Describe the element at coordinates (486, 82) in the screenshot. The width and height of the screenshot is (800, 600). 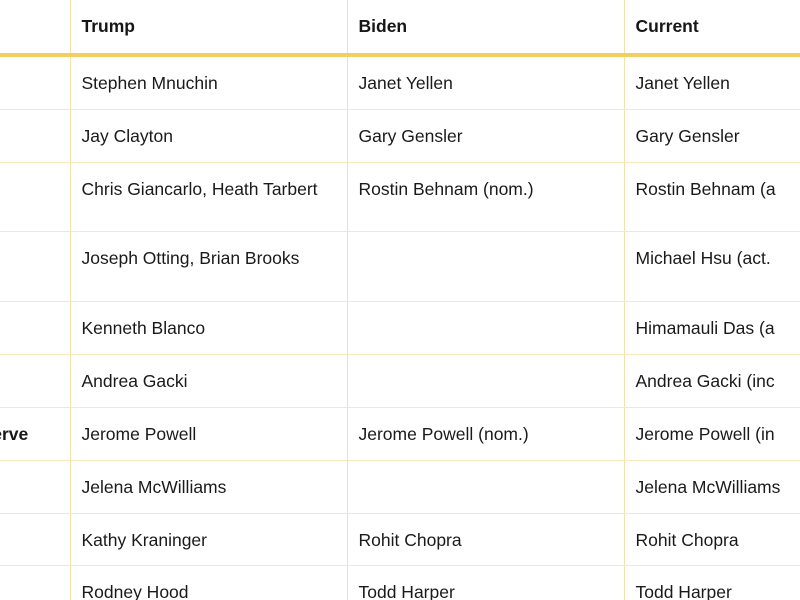
I see `cell-biden: Janet Yellen` at that location.